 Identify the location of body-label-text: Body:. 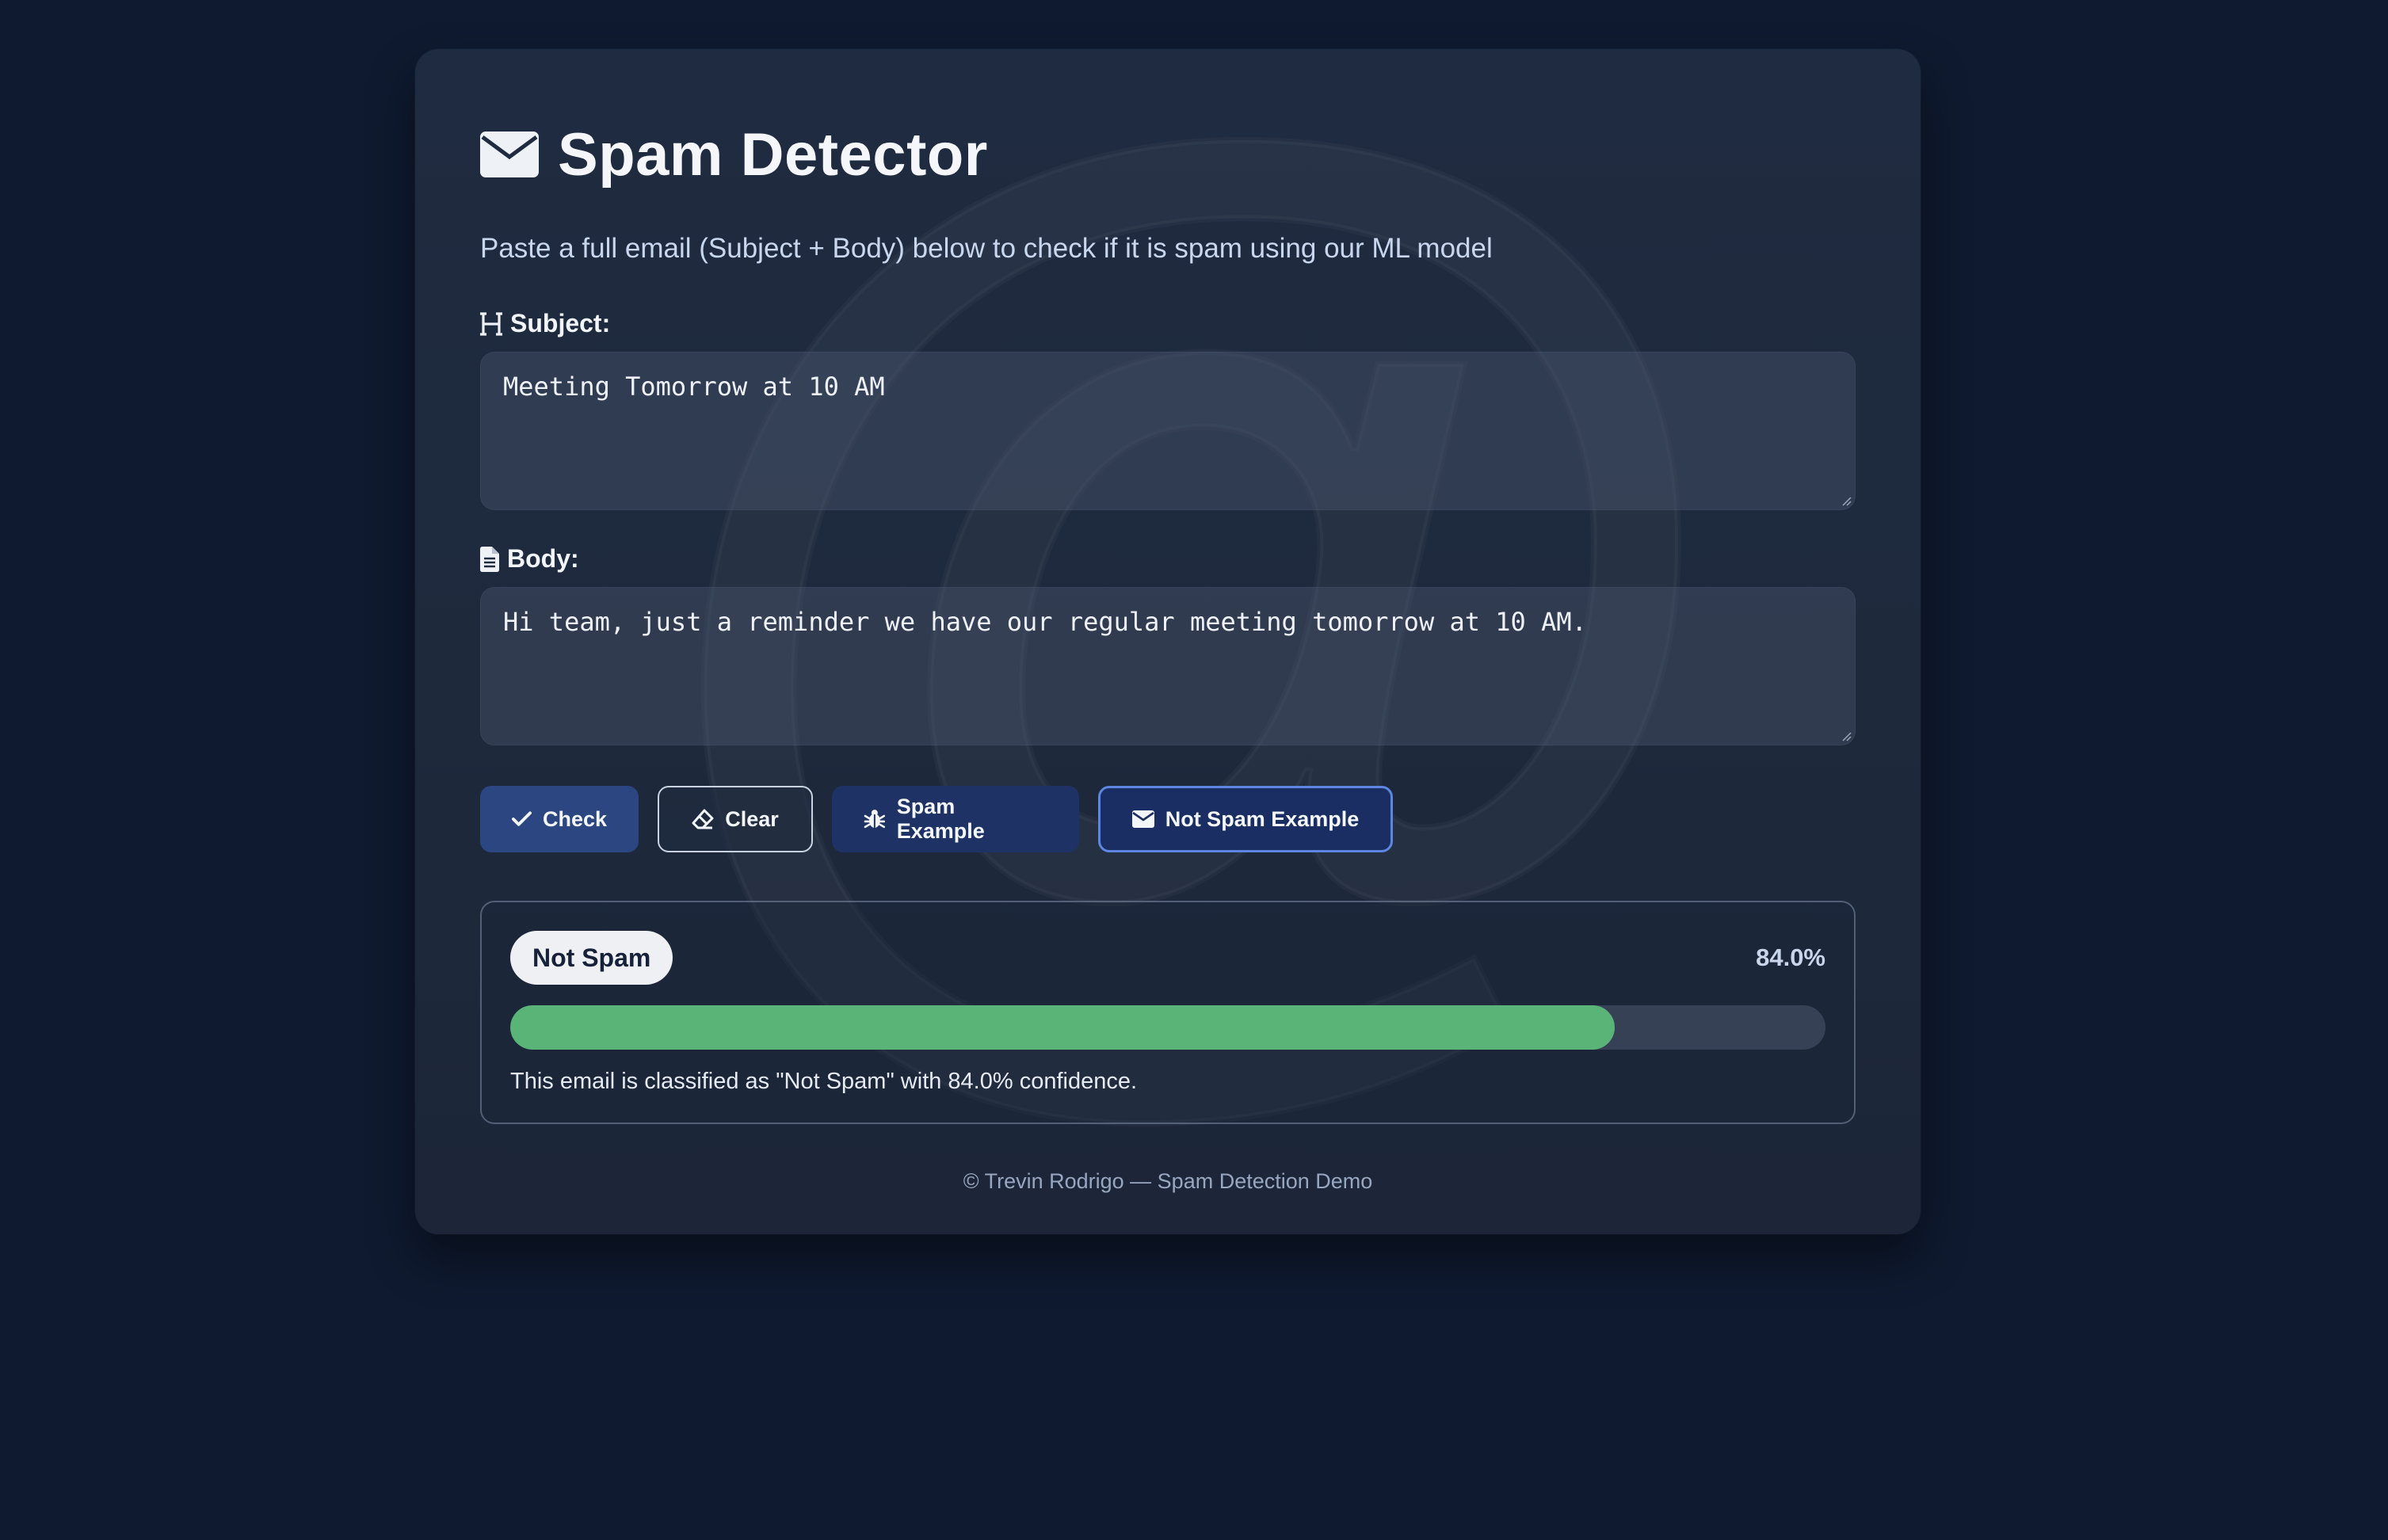
(543, 558).